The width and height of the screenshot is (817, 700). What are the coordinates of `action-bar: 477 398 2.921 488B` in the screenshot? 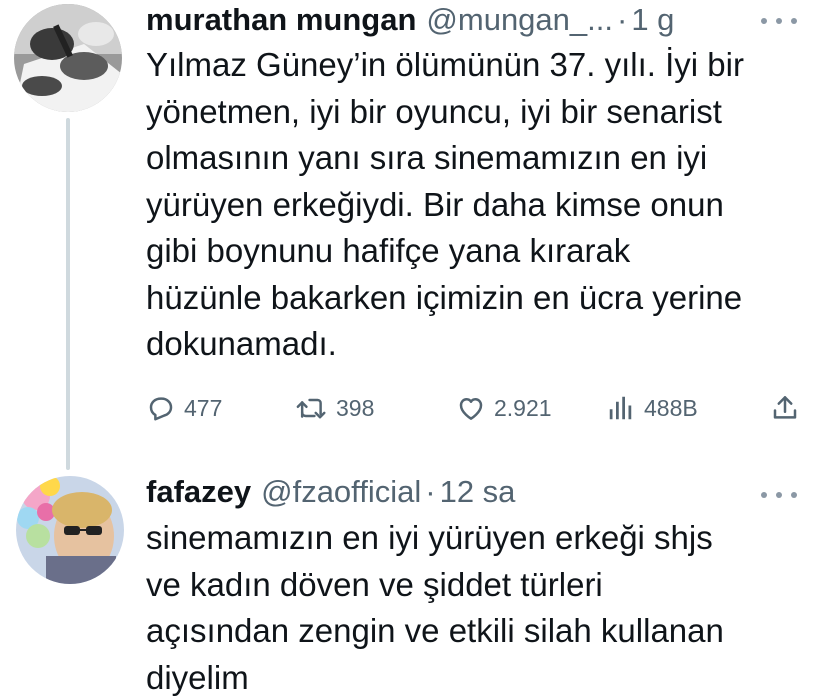 It's located at (476, 408).